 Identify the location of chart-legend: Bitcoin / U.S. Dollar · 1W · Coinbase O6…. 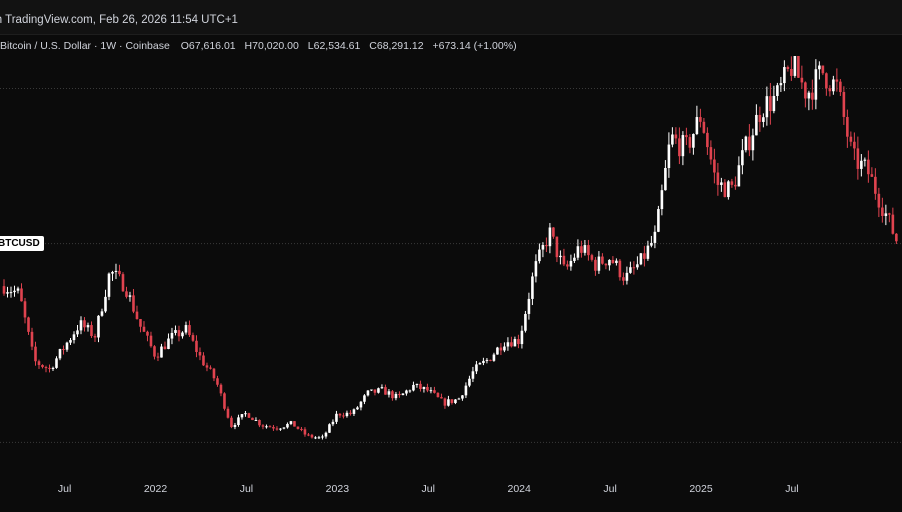
(258, 47).